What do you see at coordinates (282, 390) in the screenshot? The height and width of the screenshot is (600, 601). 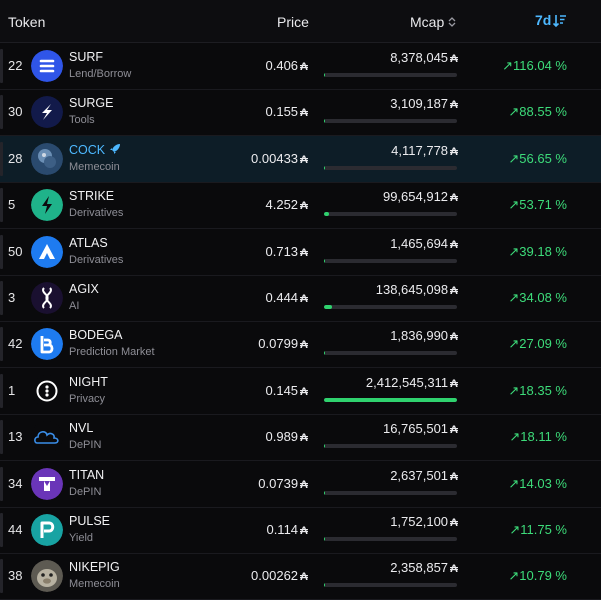 I see `token-price-value: 0.145` at bounding box center [282, 390].